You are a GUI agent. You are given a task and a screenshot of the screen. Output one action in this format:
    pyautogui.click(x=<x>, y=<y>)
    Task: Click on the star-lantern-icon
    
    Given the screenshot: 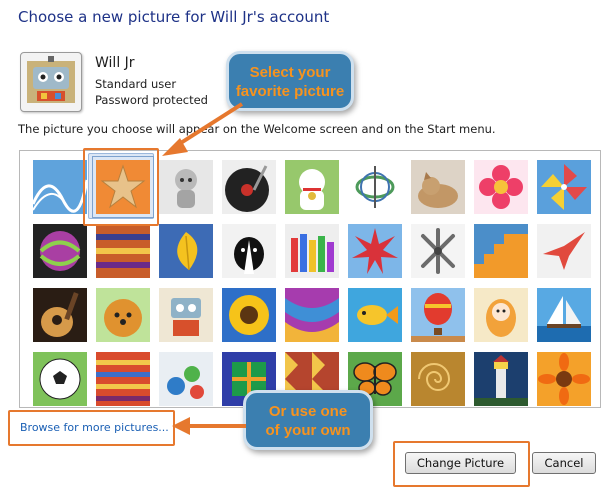 What is the action you would take?
    pyautogui.click(x=375, y=251)
    